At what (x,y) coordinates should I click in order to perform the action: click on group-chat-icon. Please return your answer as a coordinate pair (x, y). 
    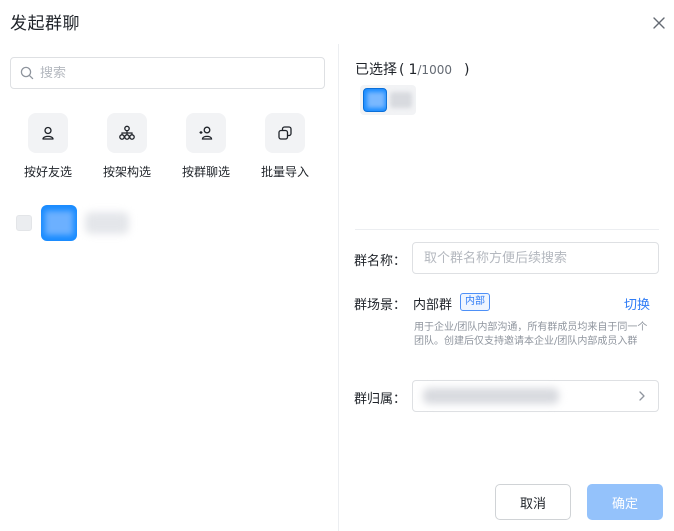
    Looking at the image, I should click on (206, 133).